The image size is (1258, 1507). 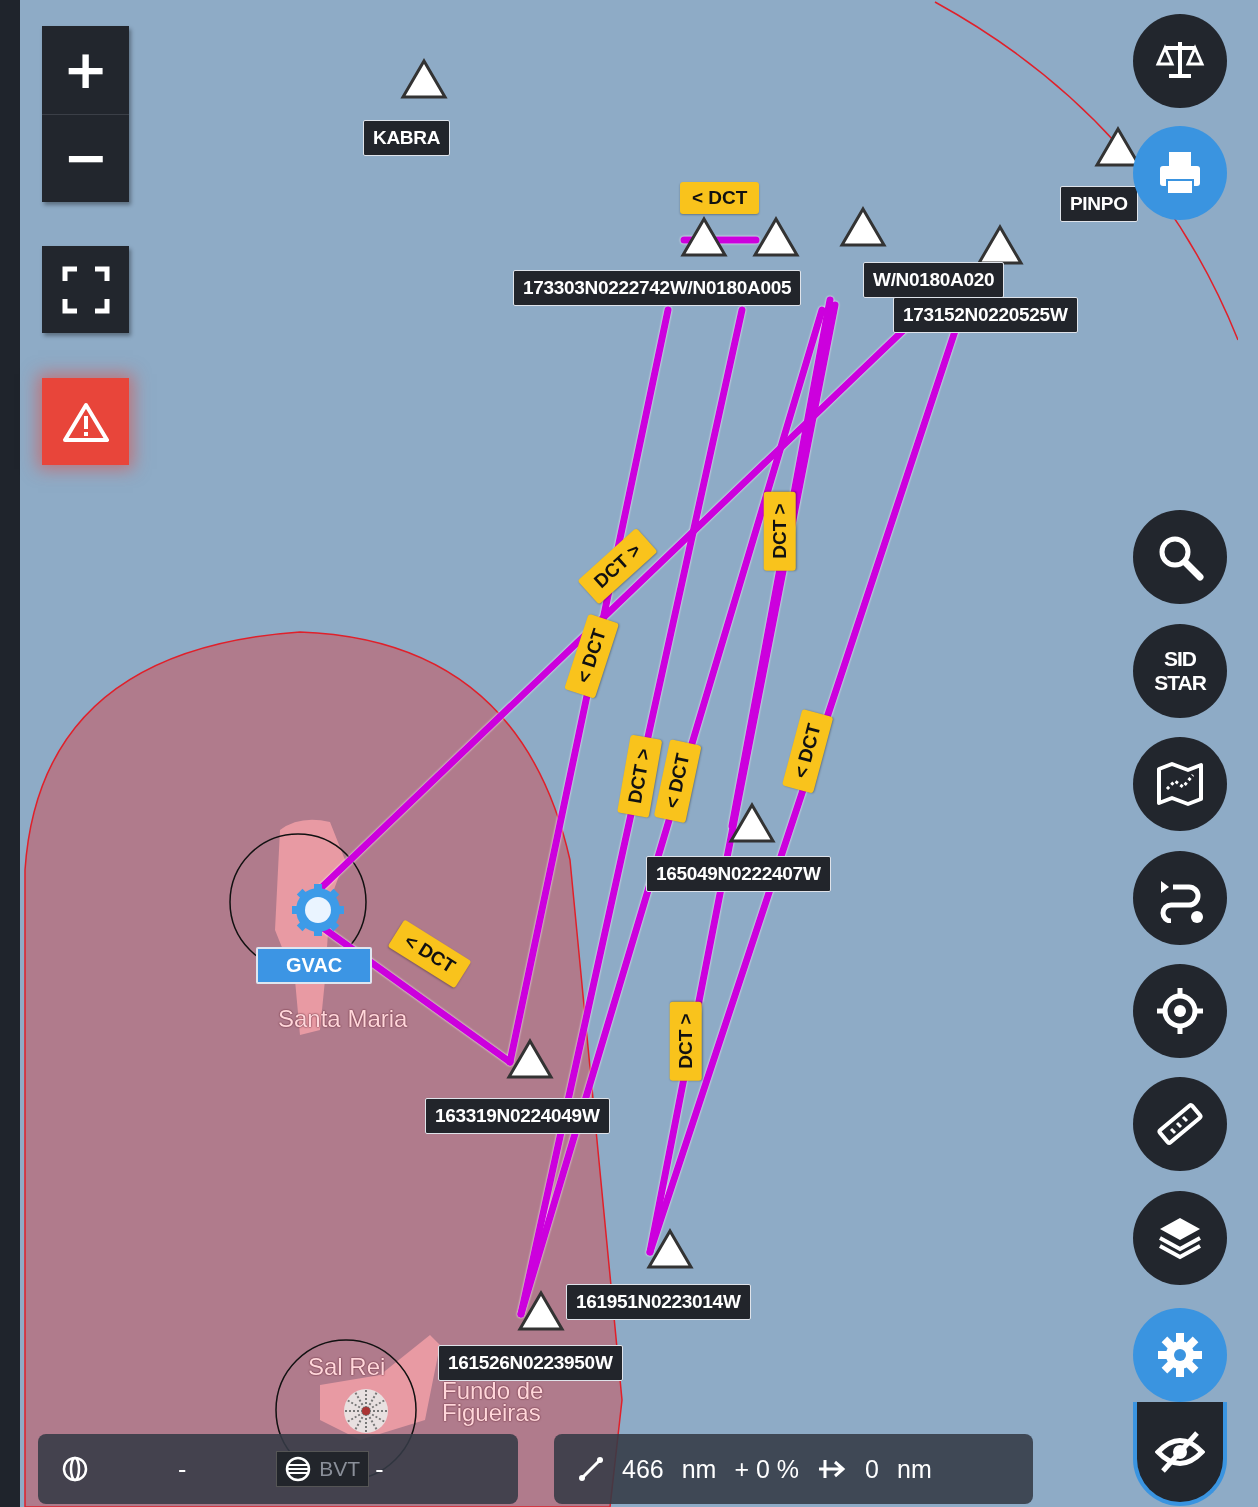 What do you see at coordinates (657, 288) in the screenshot?
I see `waypoint-label: 173303N0222742W/N0180A005` at bounding box center [657, 288].